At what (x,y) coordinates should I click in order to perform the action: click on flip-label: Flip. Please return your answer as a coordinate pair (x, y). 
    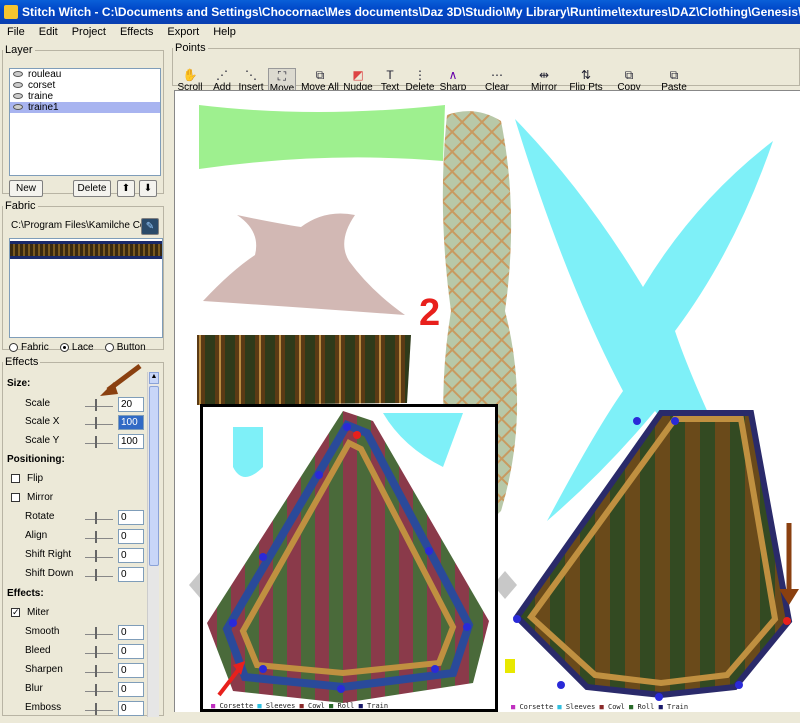
    Looking at the image, I should click on (35, 478).